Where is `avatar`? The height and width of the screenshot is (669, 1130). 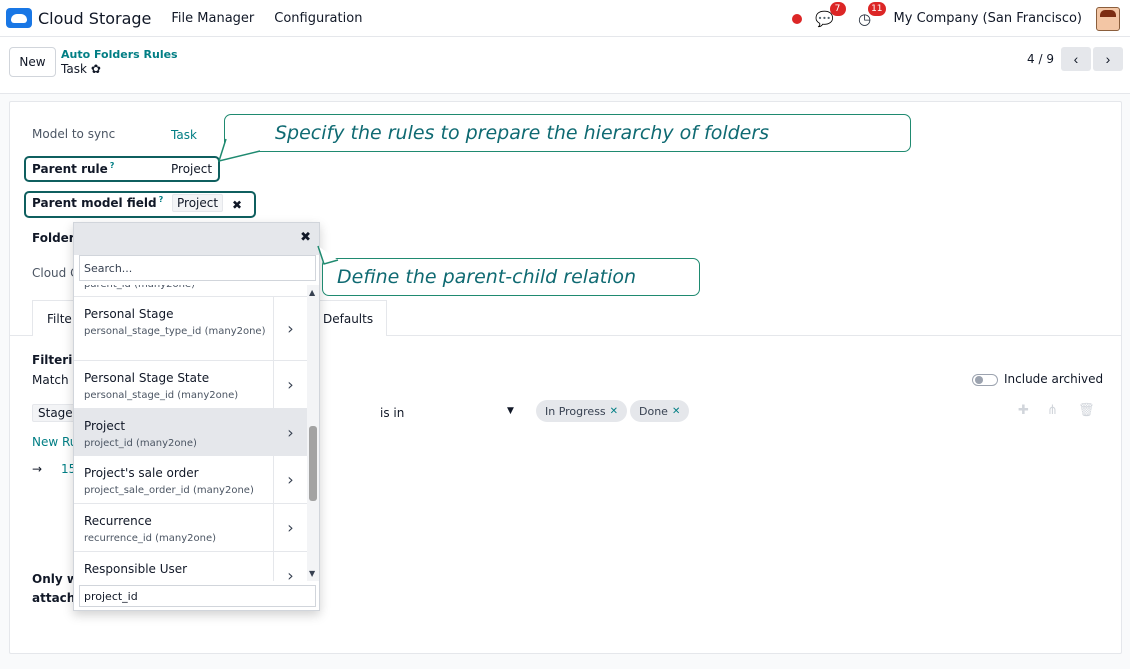 avatar is located at coordinates (1108, 18).